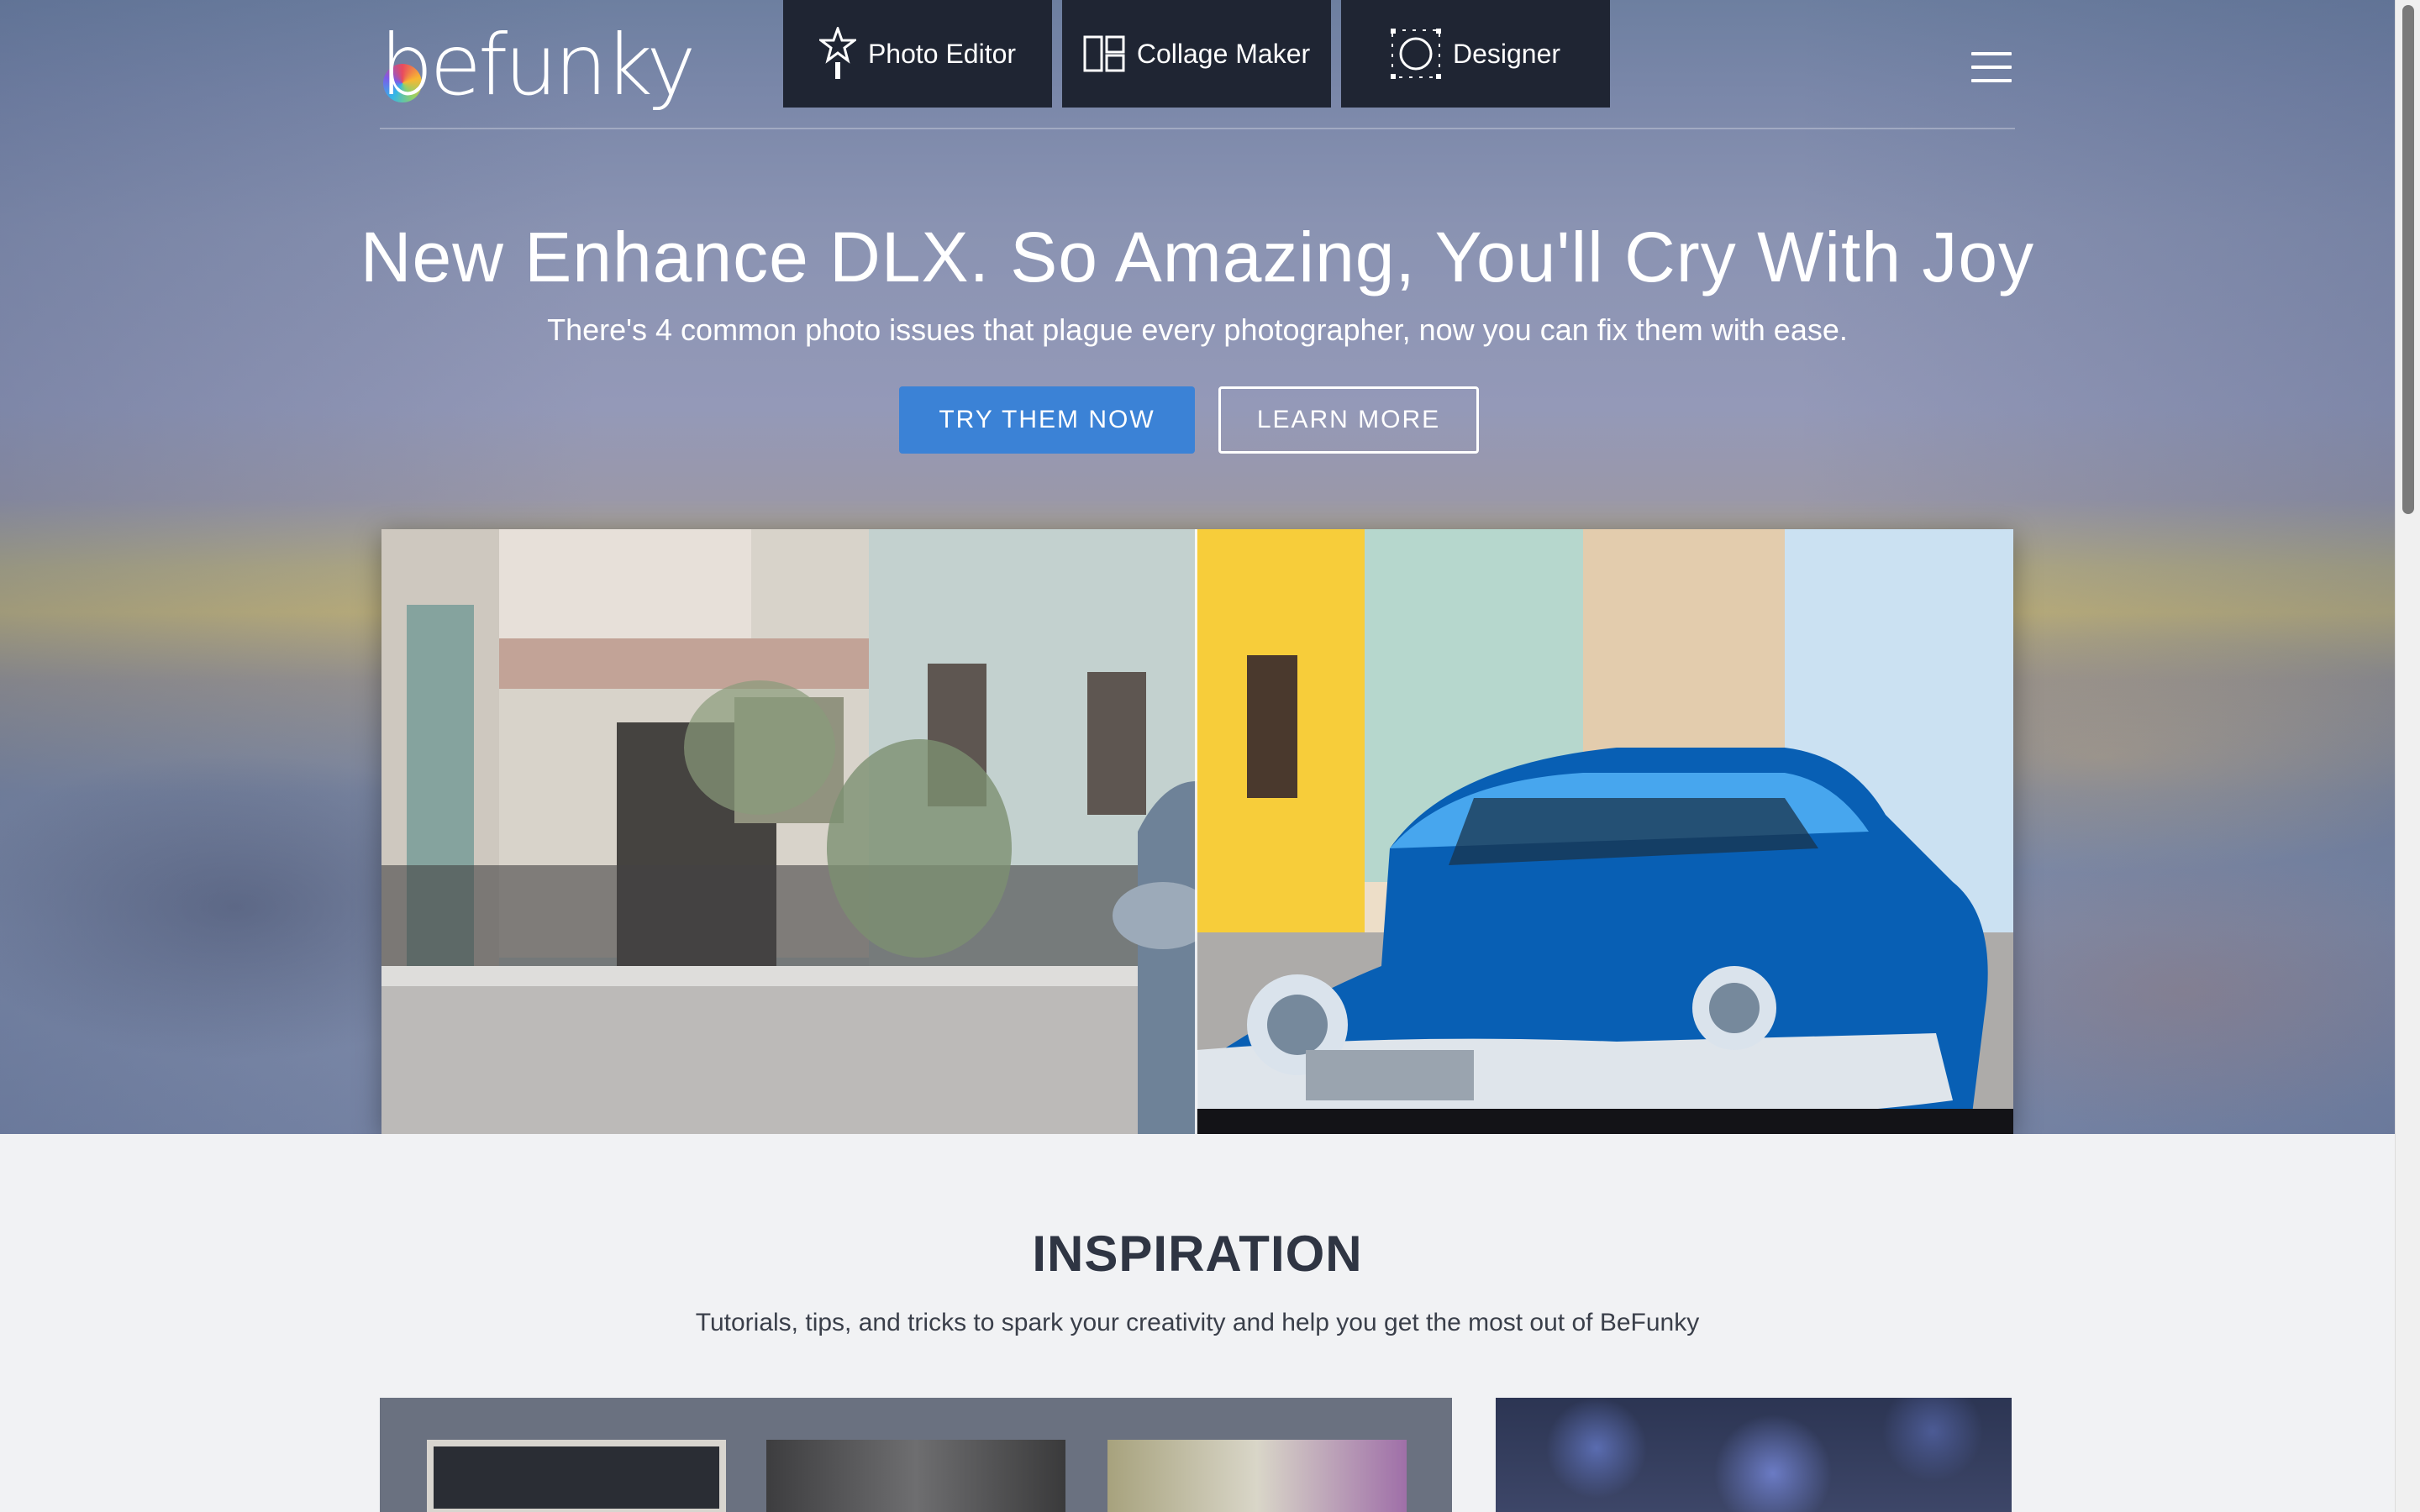 Image resolution: width=2420 pixels, height=1512 pixels. What do you see at coordinates (1197, 1254) in the screenshot?
I see `inspiration-title: INSPIRATION` at bounding box center [1197, 1254].